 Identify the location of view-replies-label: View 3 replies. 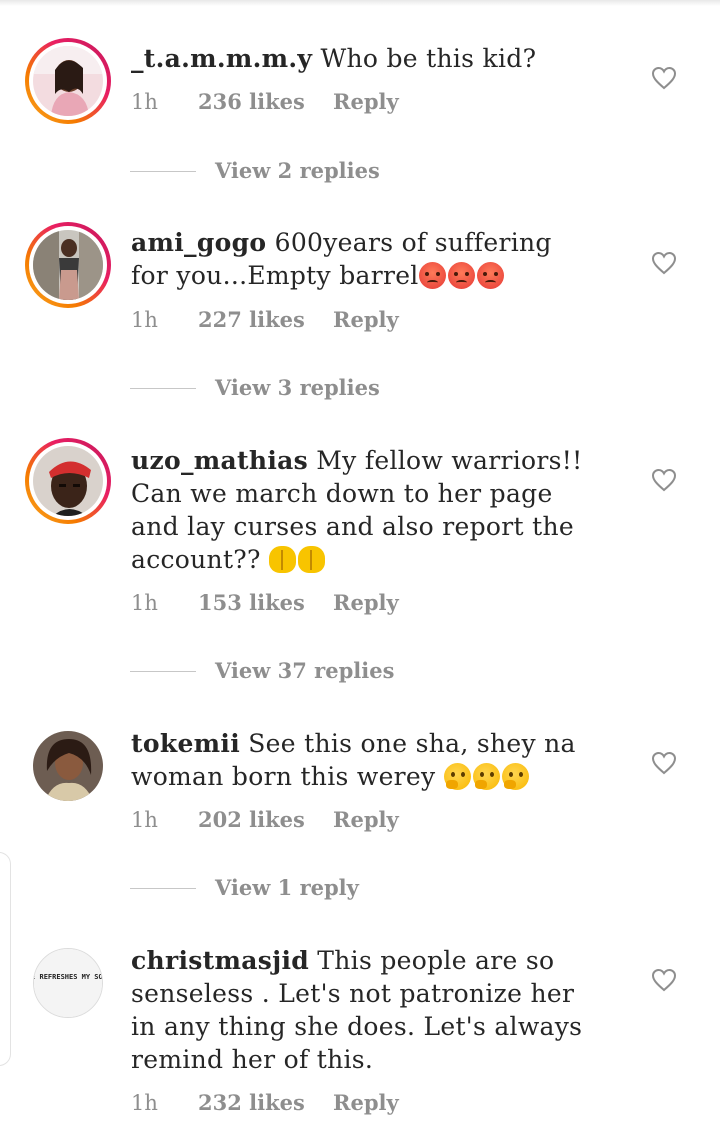
(297, 387).